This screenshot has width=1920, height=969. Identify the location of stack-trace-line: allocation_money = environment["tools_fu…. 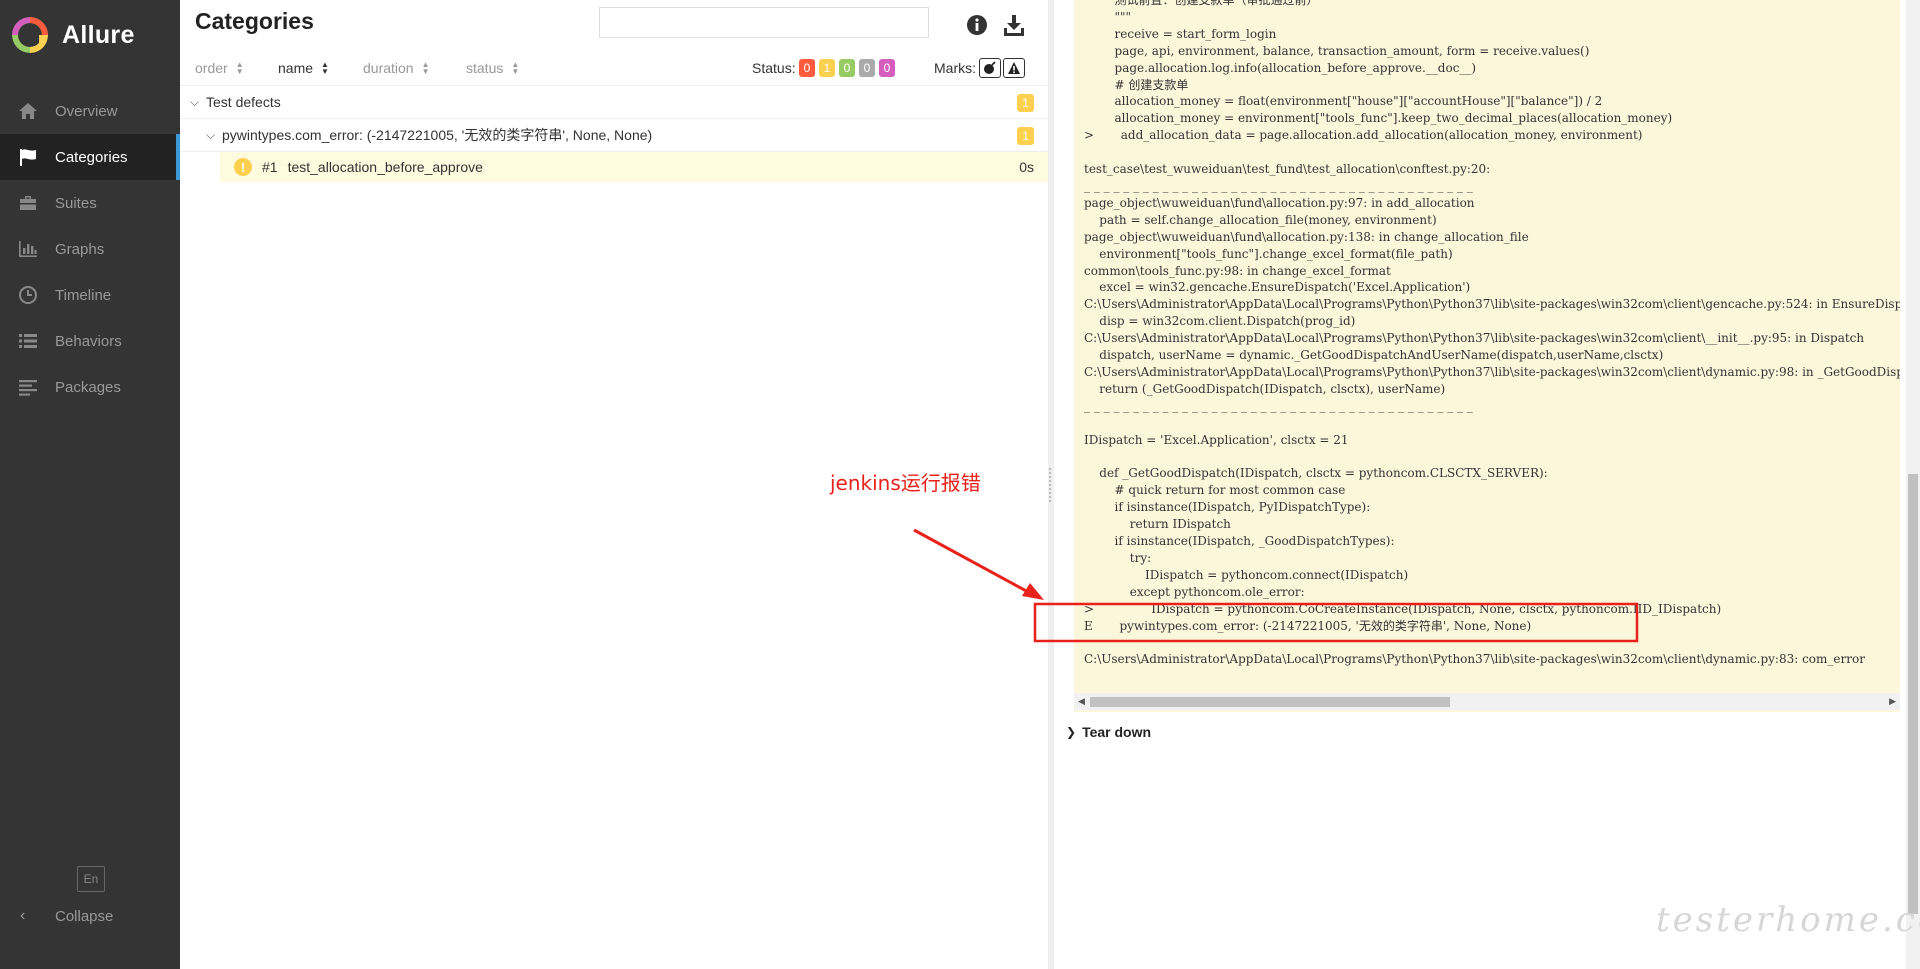
(1378, 118).